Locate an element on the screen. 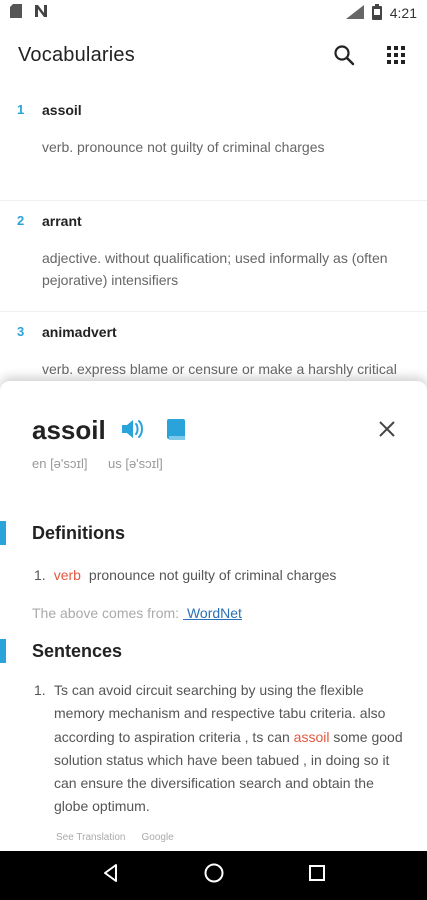 This screenshot has height=900, width=427. app-bar: Vocabularies is located at coordinates (213, 55).